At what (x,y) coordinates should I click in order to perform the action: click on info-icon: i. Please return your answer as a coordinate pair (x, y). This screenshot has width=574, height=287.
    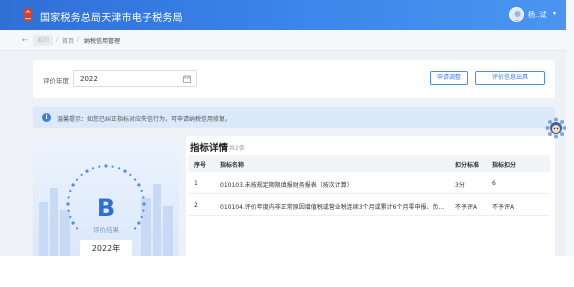
    Looking at the image, I should click on (46, 117).